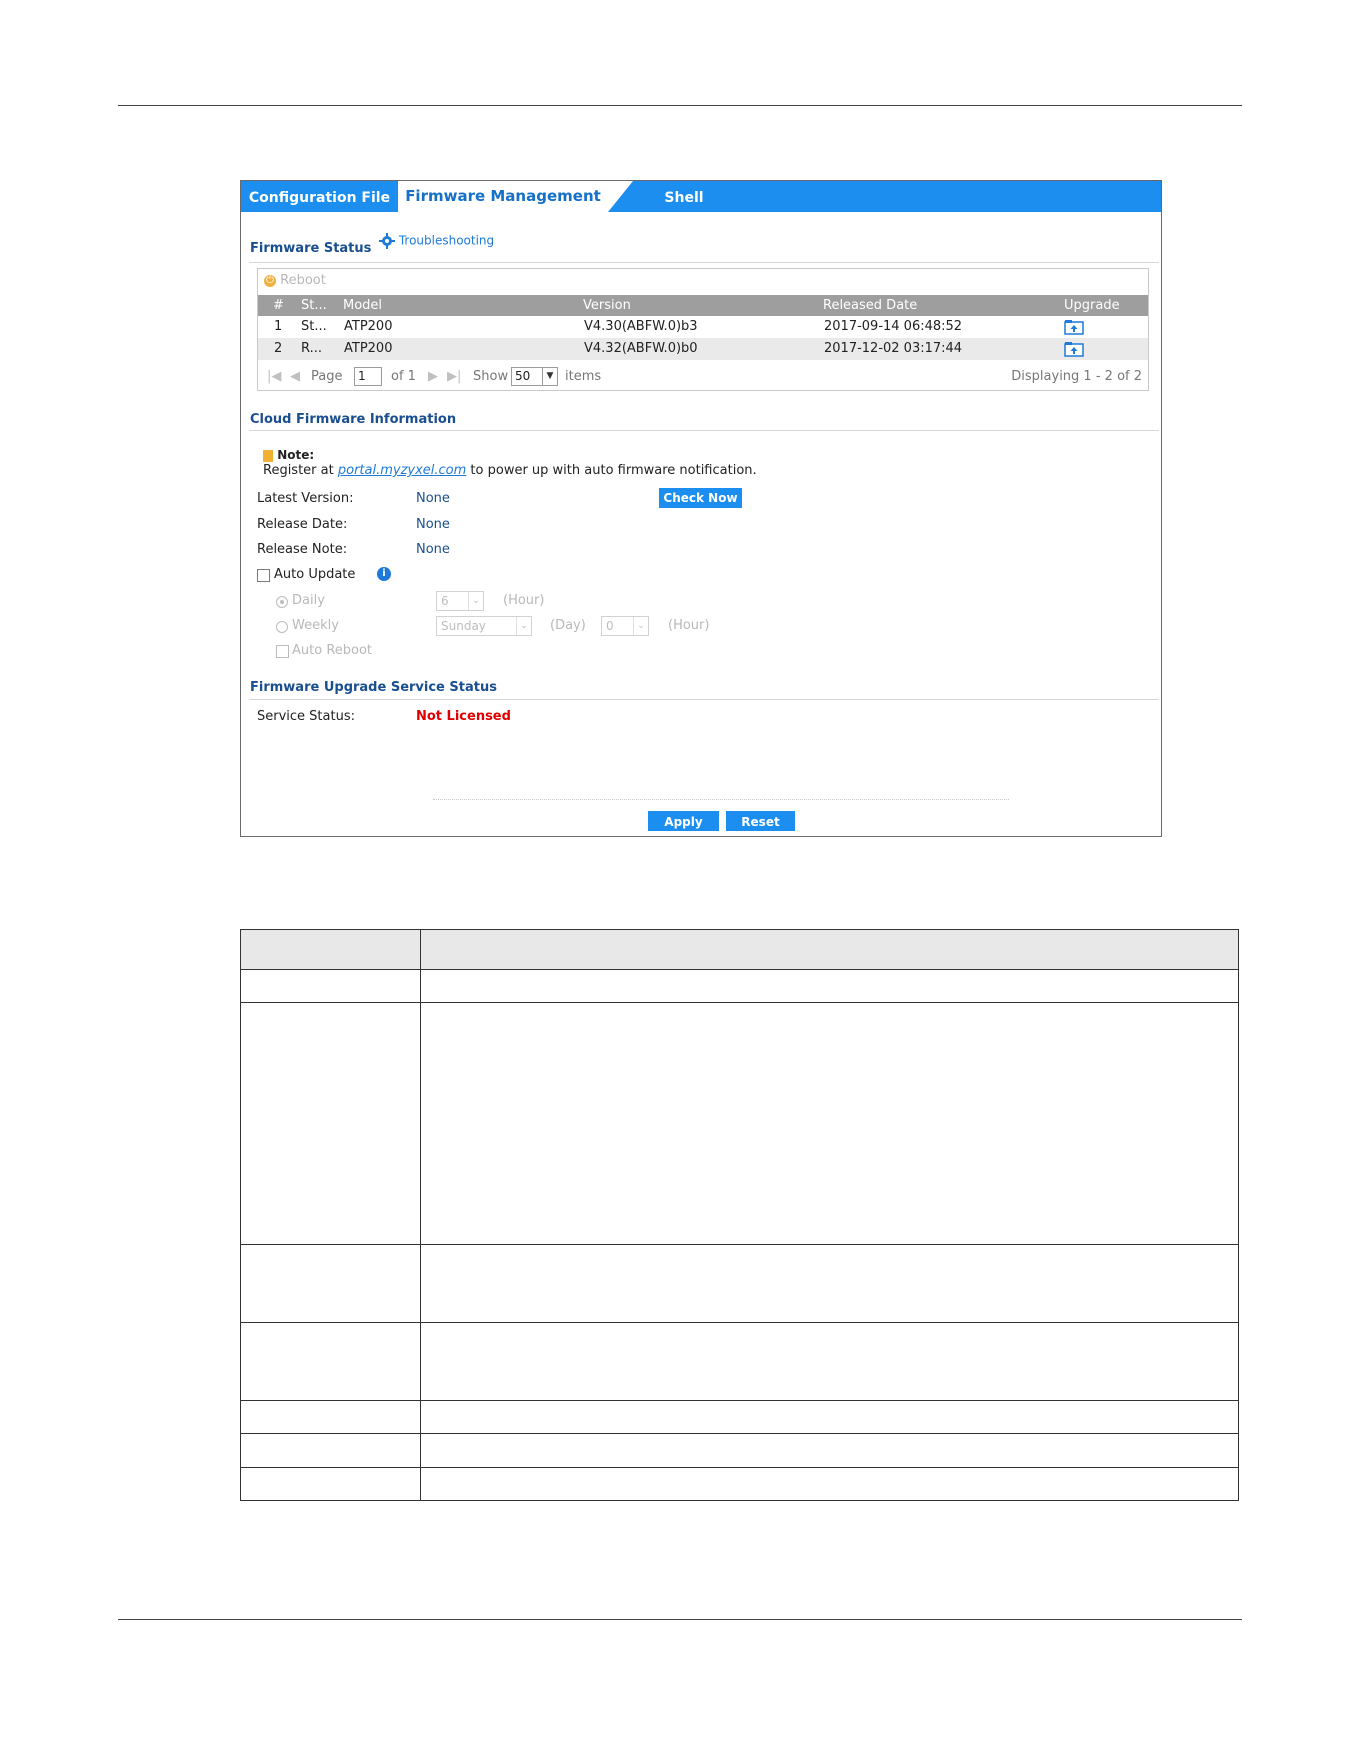  I want to click on col-released-date: Released Date, so click(870, 305).